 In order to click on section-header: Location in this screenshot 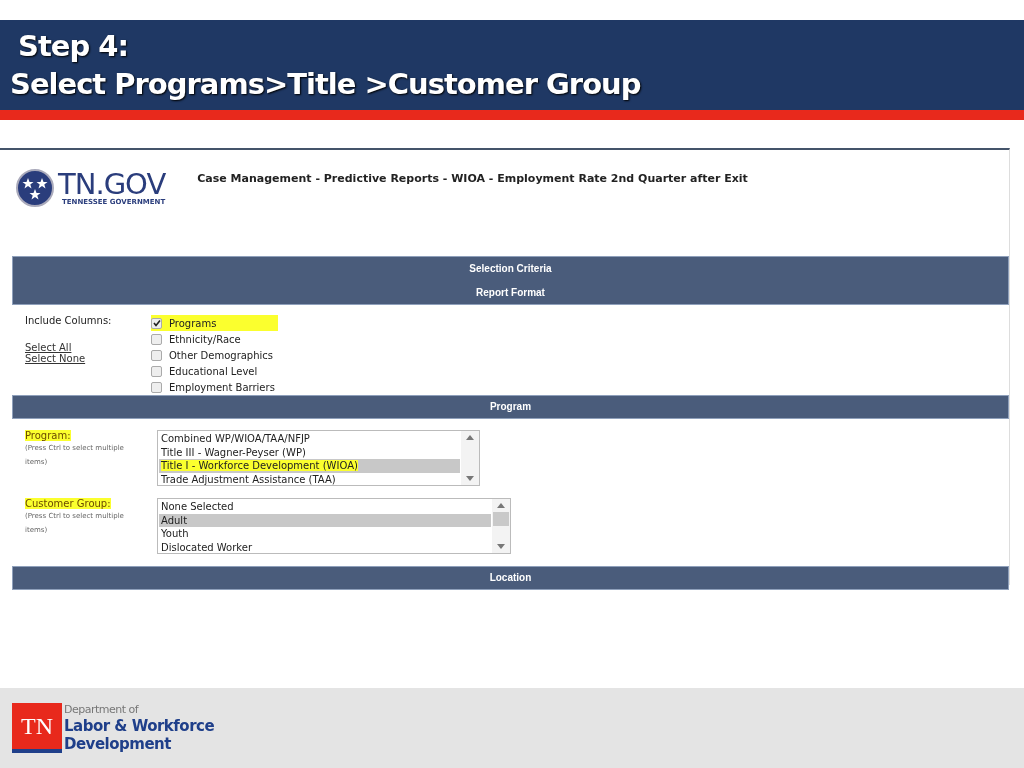, I will do `click(510, 578)`.